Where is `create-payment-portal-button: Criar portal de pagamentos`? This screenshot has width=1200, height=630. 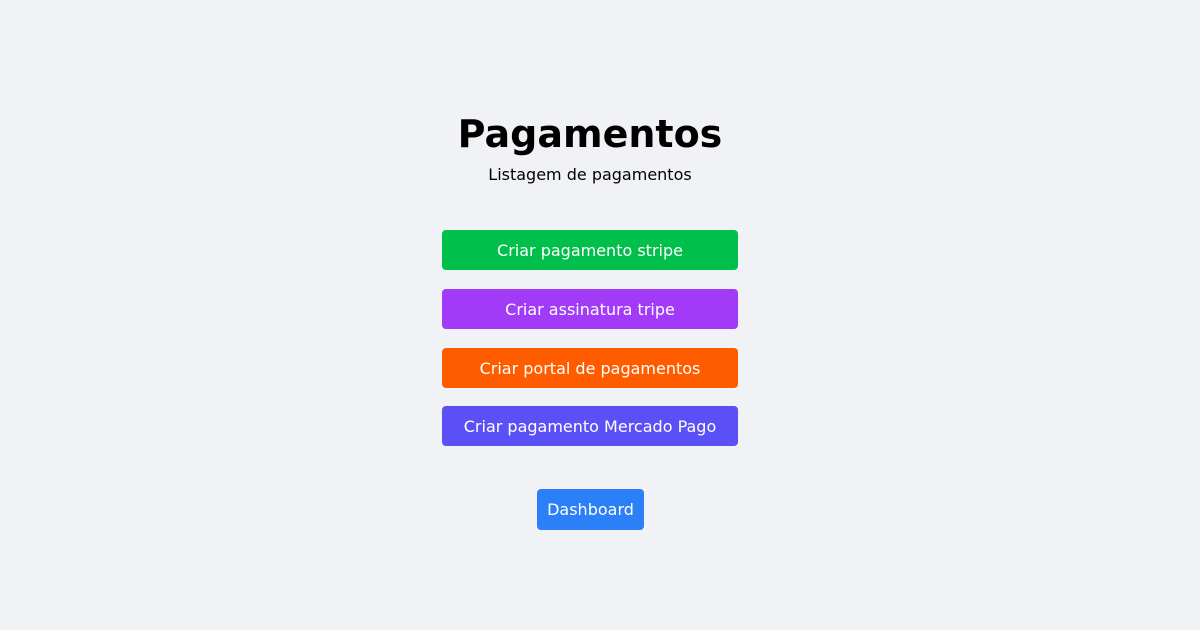
create-payment-portal-button: Criar portal de pagamentos is located at coordinates (590, 368).